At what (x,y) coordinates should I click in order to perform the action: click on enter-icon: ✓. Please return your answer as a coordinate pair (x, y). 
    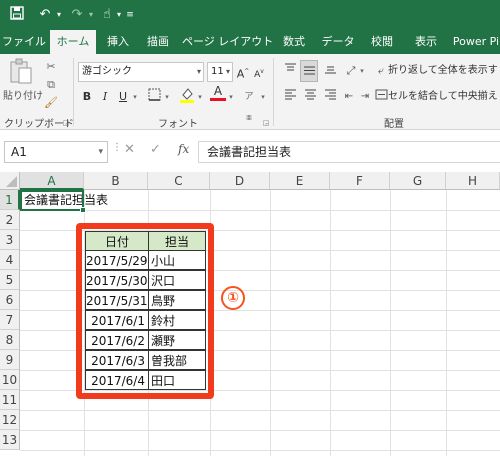
    Looking at the image, I should click on (155, 149).